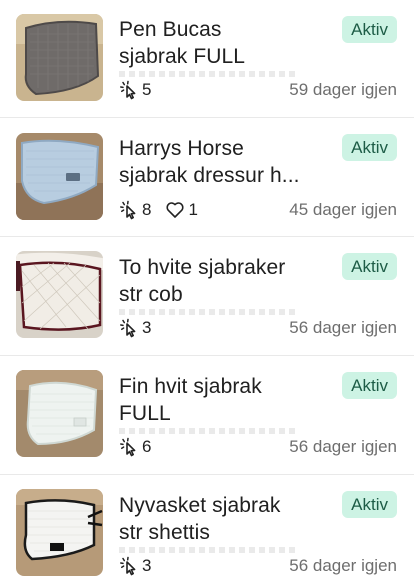 This screenshot has width=414, height=576. What do you see at coordinates (147, 446) in the screenshot?
I see `clicks-count: 6` at bounding box center [147, 446].